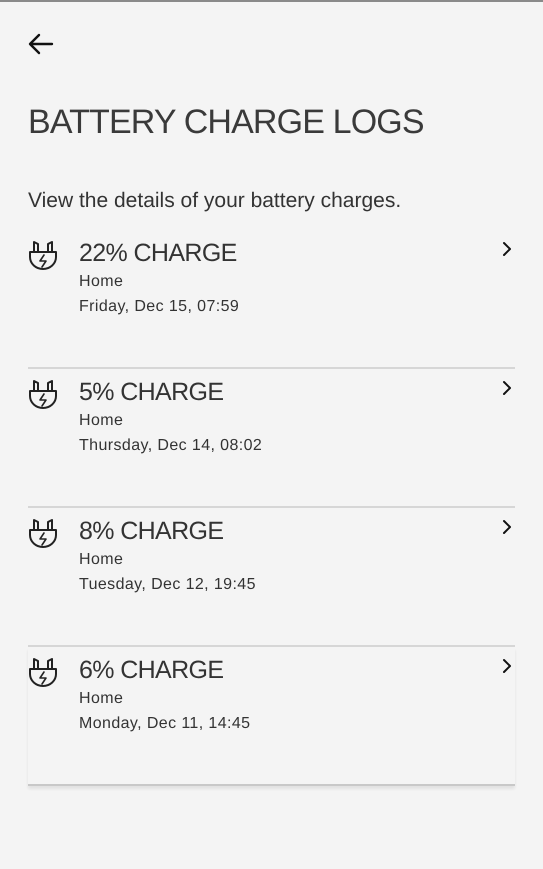 The height and width of the screenshot is (869, 543). What do you see at coordinates (168, 585) in the screenshot?
I see `charge-date: Tuesday, Dec 12, 19:45` at bounding box center [168, 585].